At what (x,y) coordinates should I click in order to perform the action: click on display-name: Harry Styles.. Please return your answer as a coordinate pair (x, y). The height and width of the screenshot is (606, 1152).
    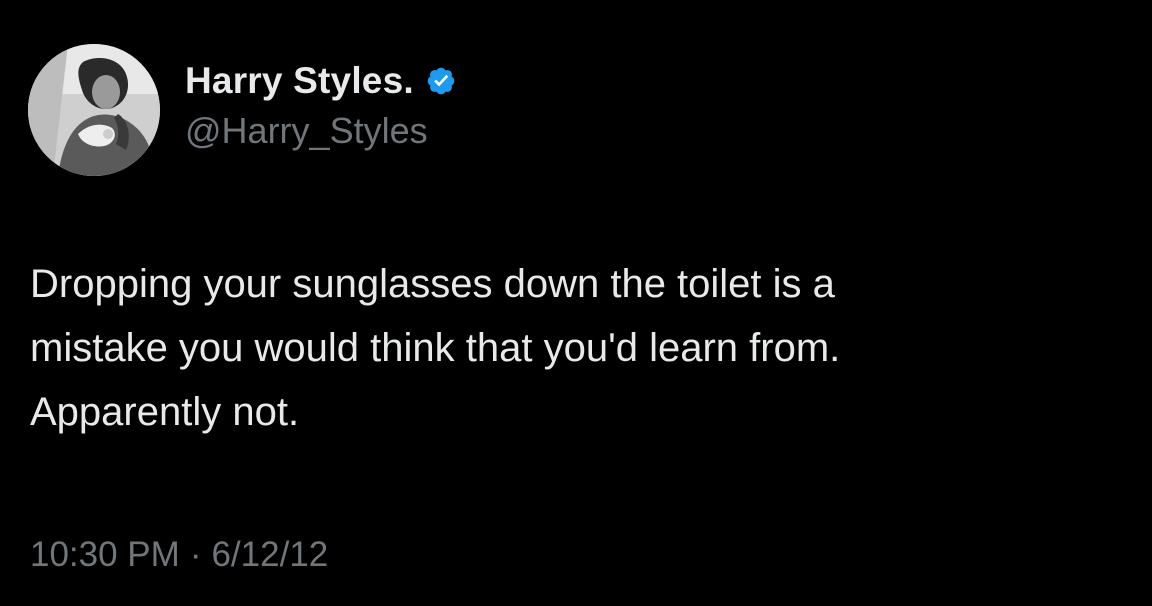
    Looking at the image, I should click on (299, 81).